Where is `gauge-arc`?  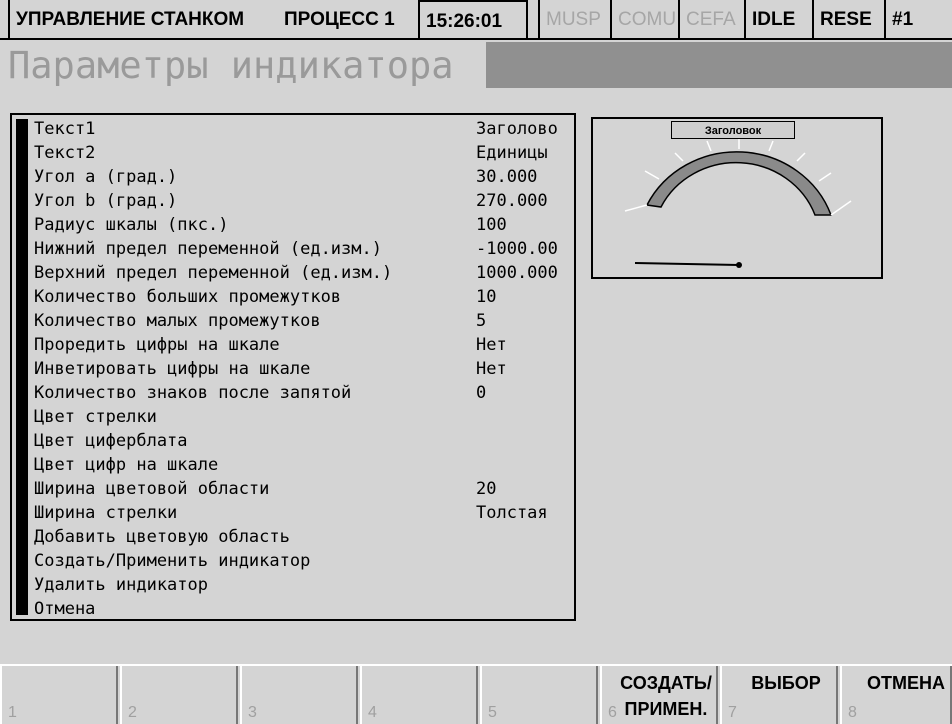
gauge-arc is located at coordinates (739, 183).